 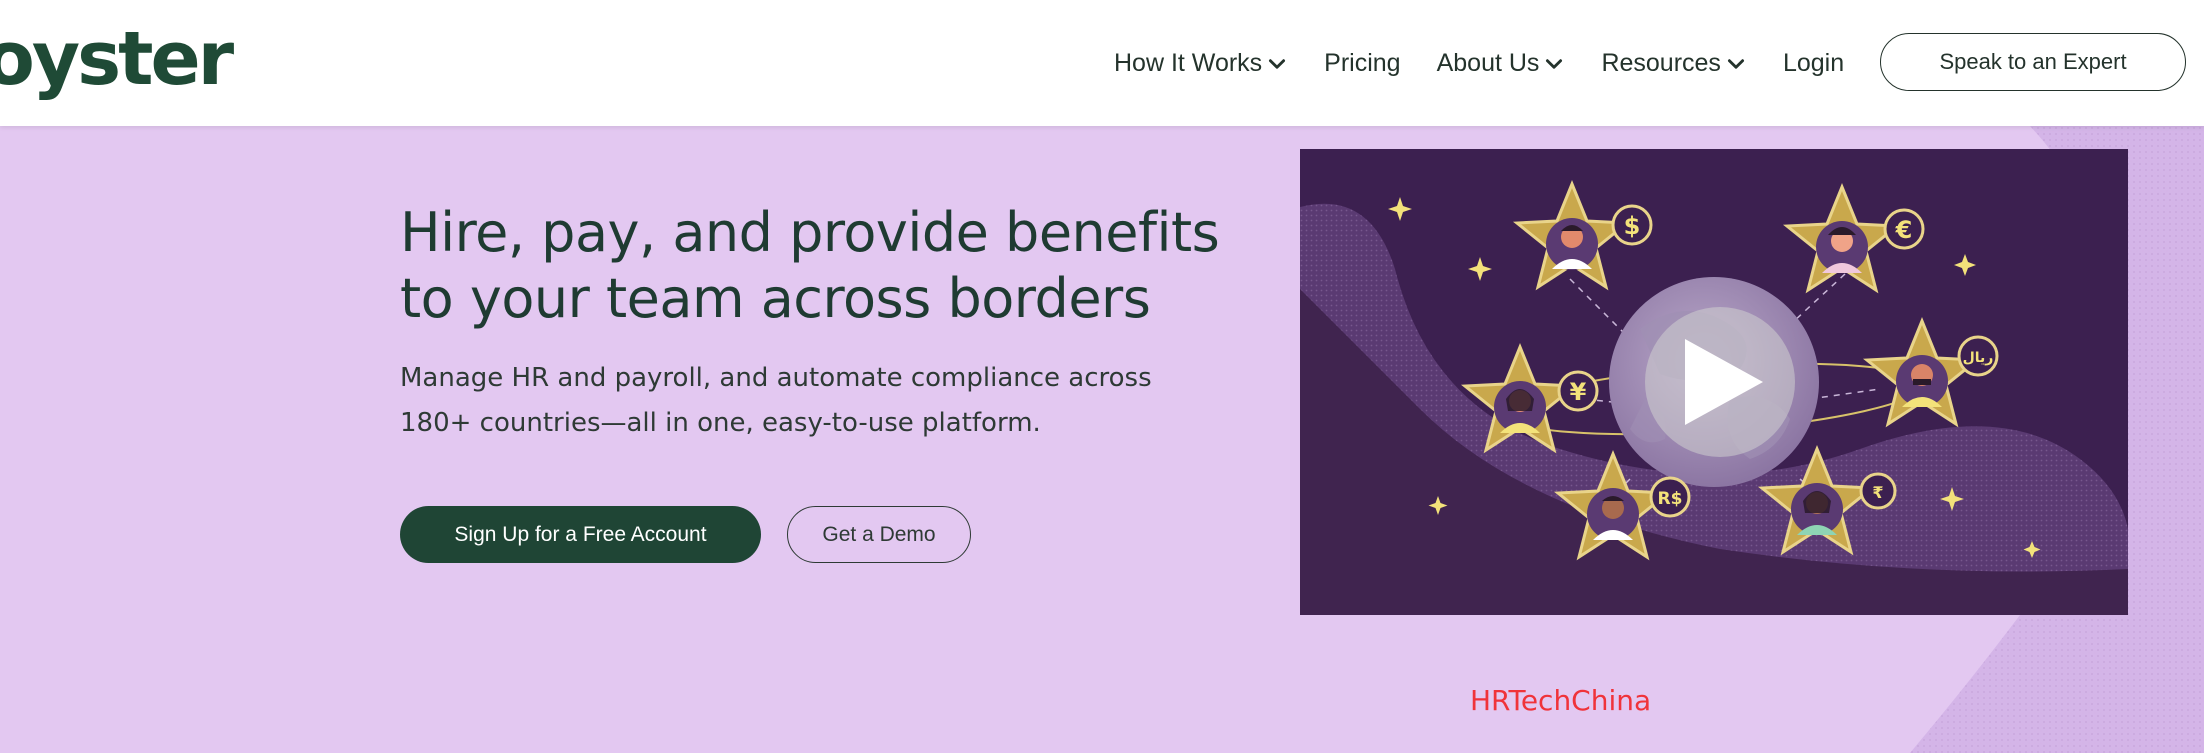 I want to click on nav-pricing: Pricing, so click(x=1362, y=63).